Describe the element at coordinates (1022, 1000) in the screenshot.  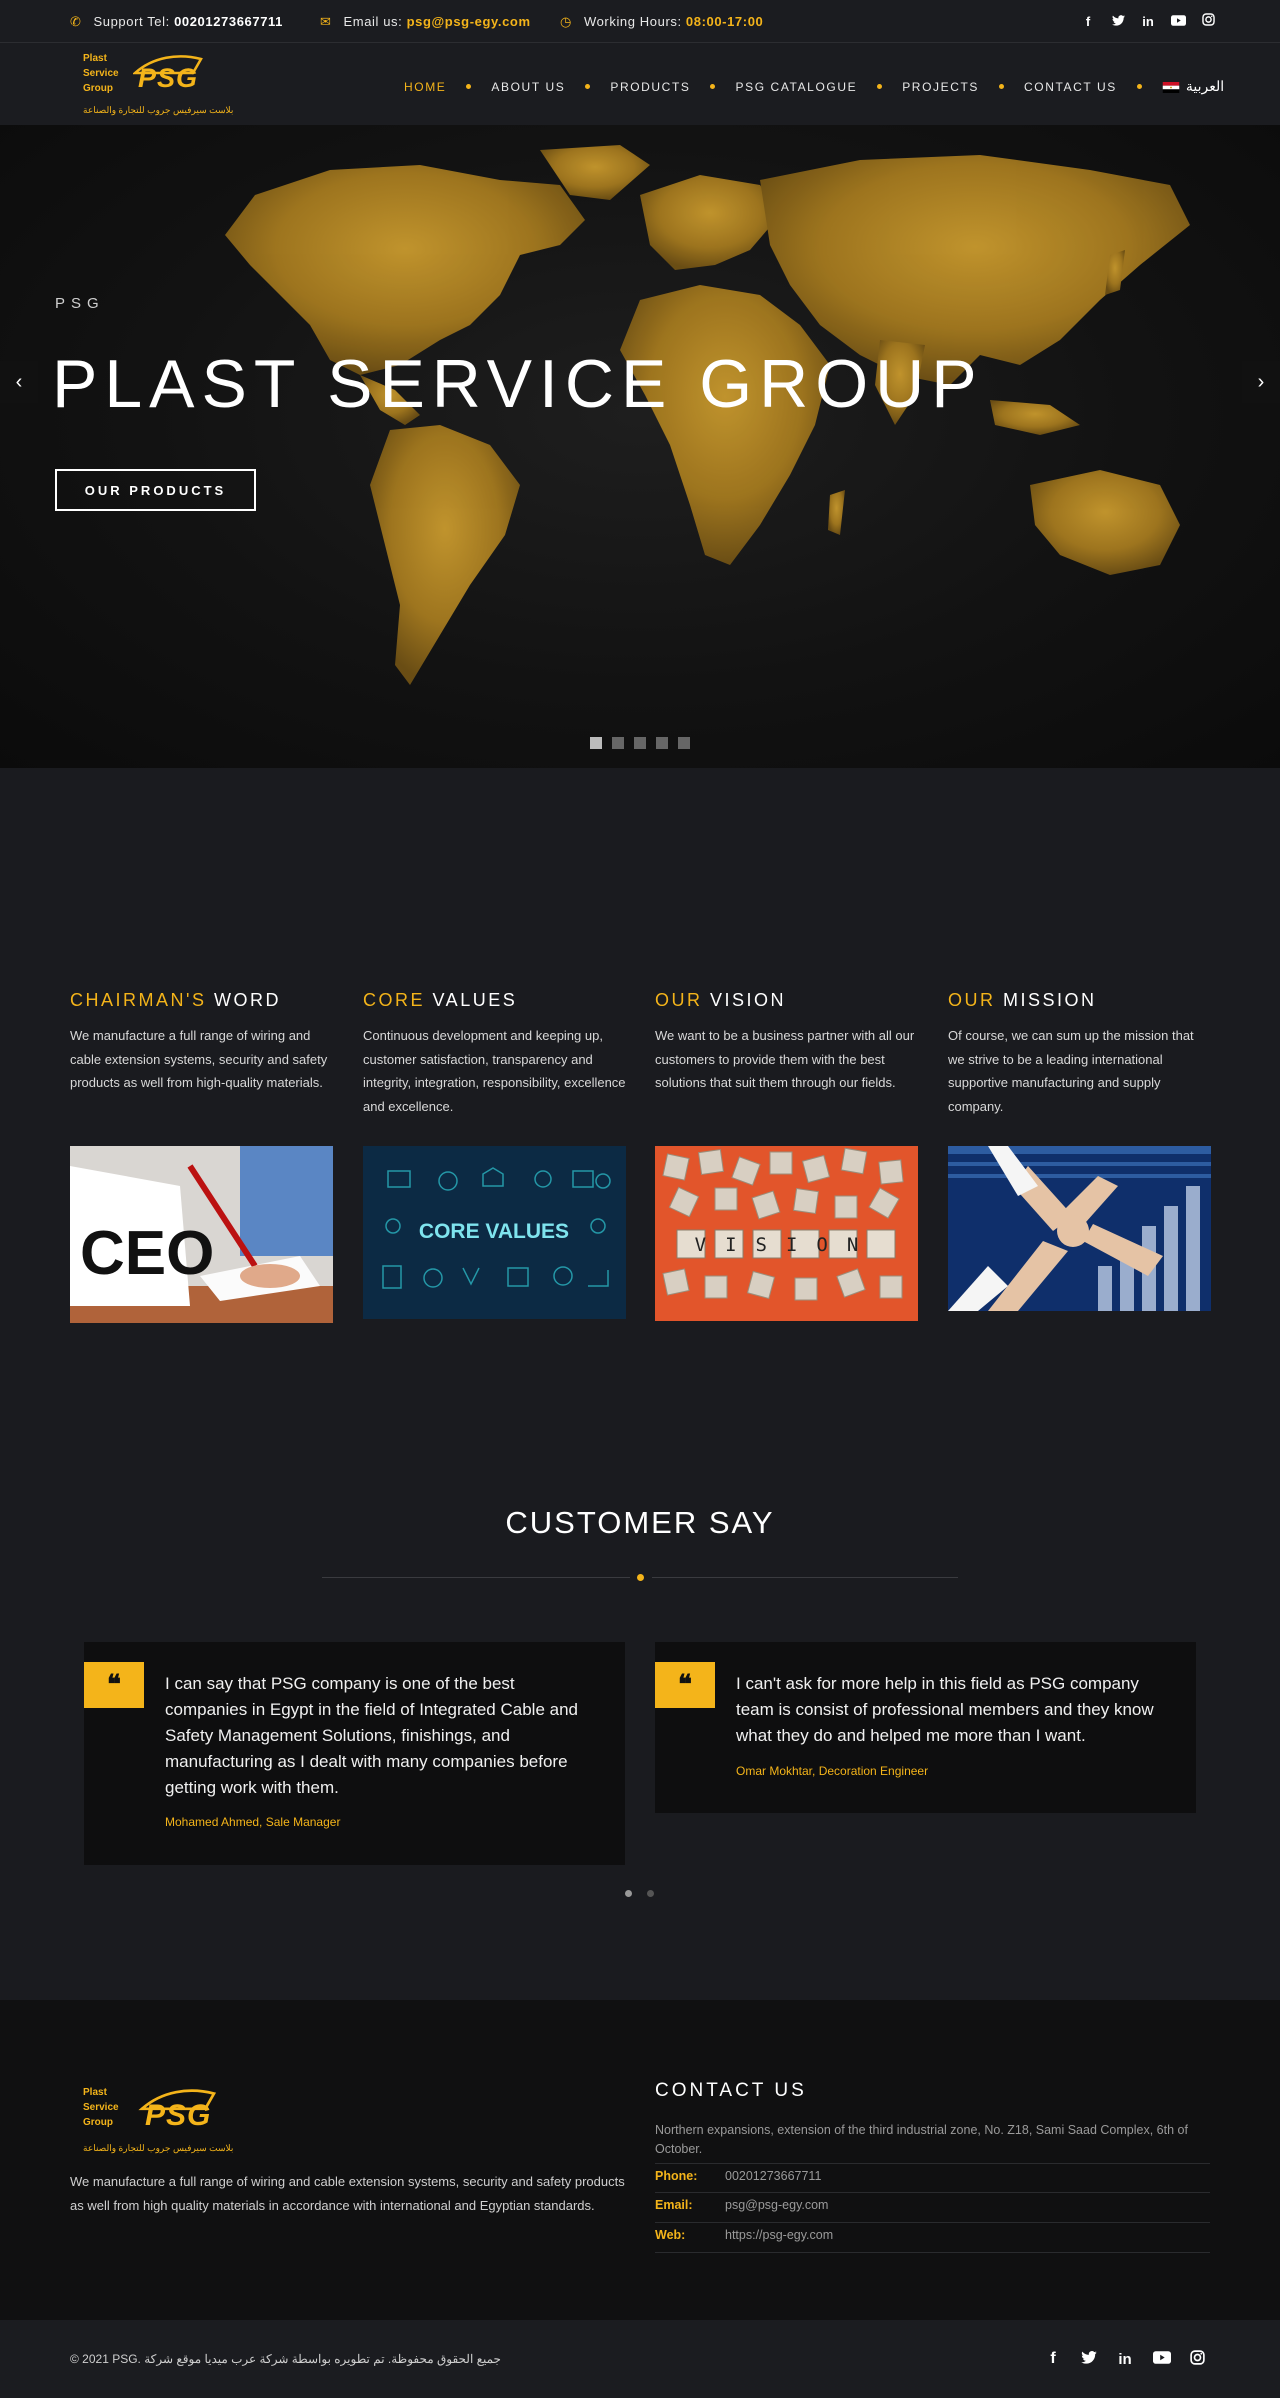
I see `feature-title: OUR MISSION` at that location.